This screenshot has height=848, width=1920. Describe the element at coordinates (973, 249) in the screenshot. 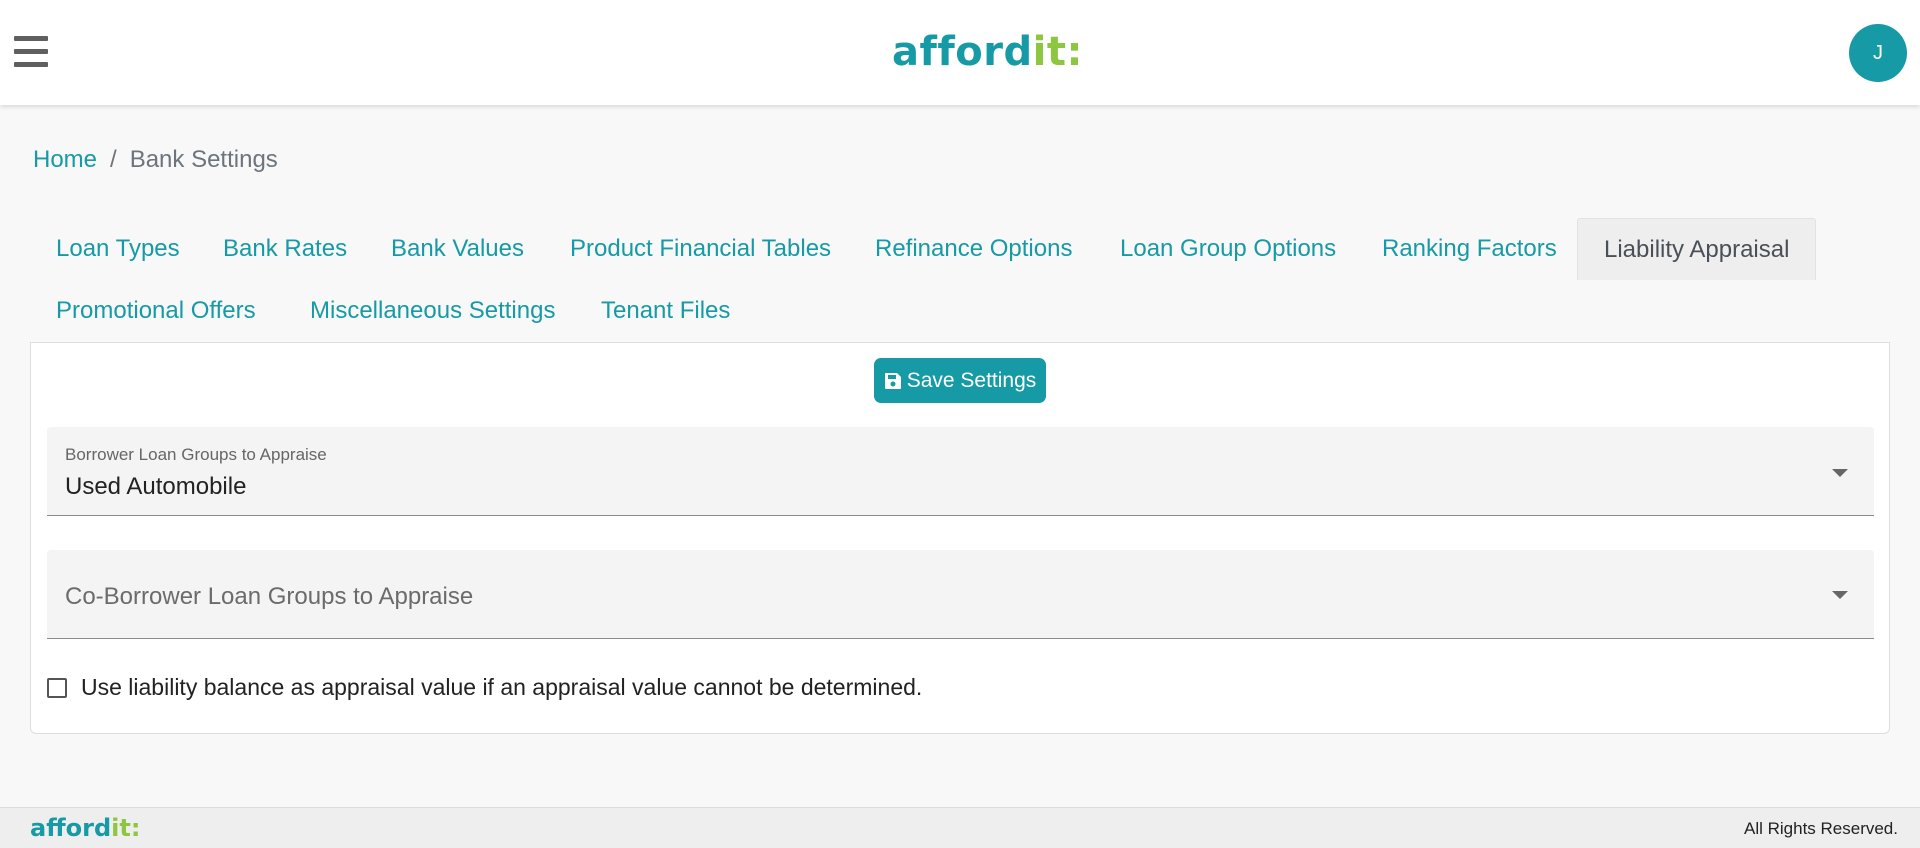

I see `tab-refinance-options: Refinance Options` at that location.